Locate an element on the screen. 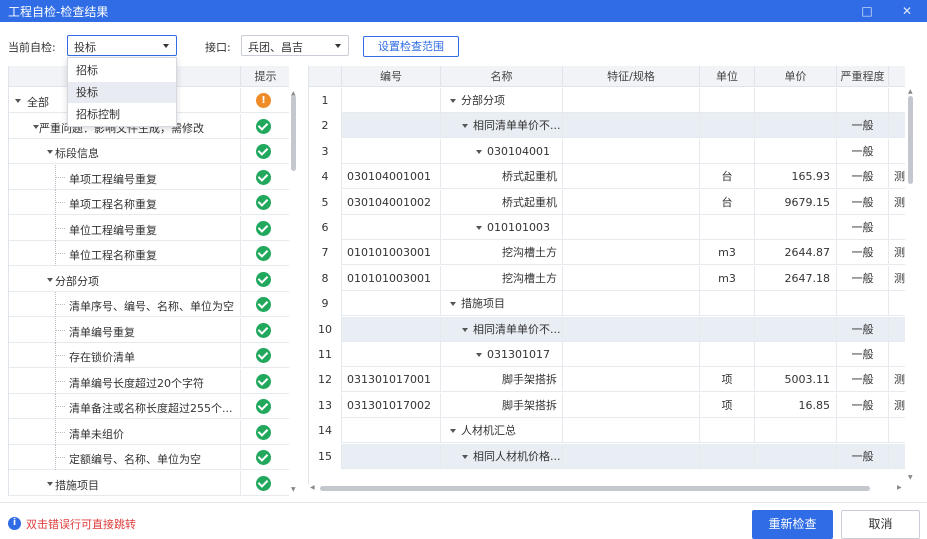 The height and width of the screenshot is (539, 927). tree-row: 单项工程名称重复 is located at coordinates (149, 202).